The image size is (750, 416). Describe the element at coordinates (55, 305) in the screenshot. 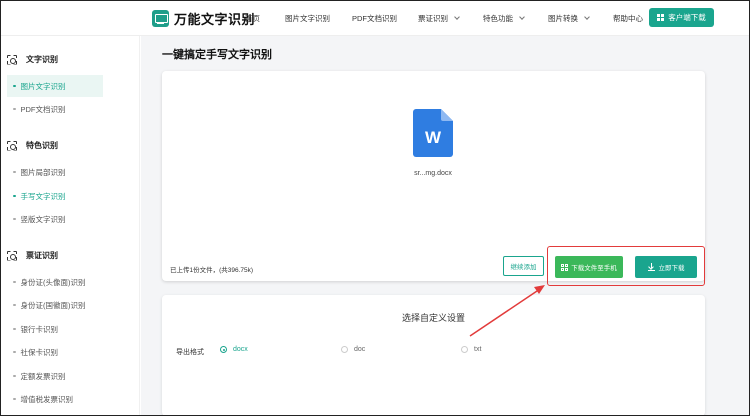

I see `sidebar-item-id-back: 身份证(国徽面)识别` at that location.